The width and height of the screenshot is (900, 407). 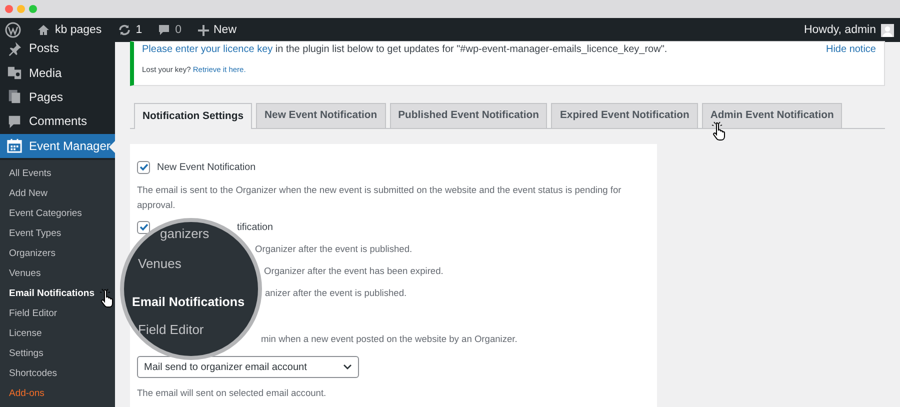 I want to click on submenu-item: Organizers, so click(x=57, y=254).